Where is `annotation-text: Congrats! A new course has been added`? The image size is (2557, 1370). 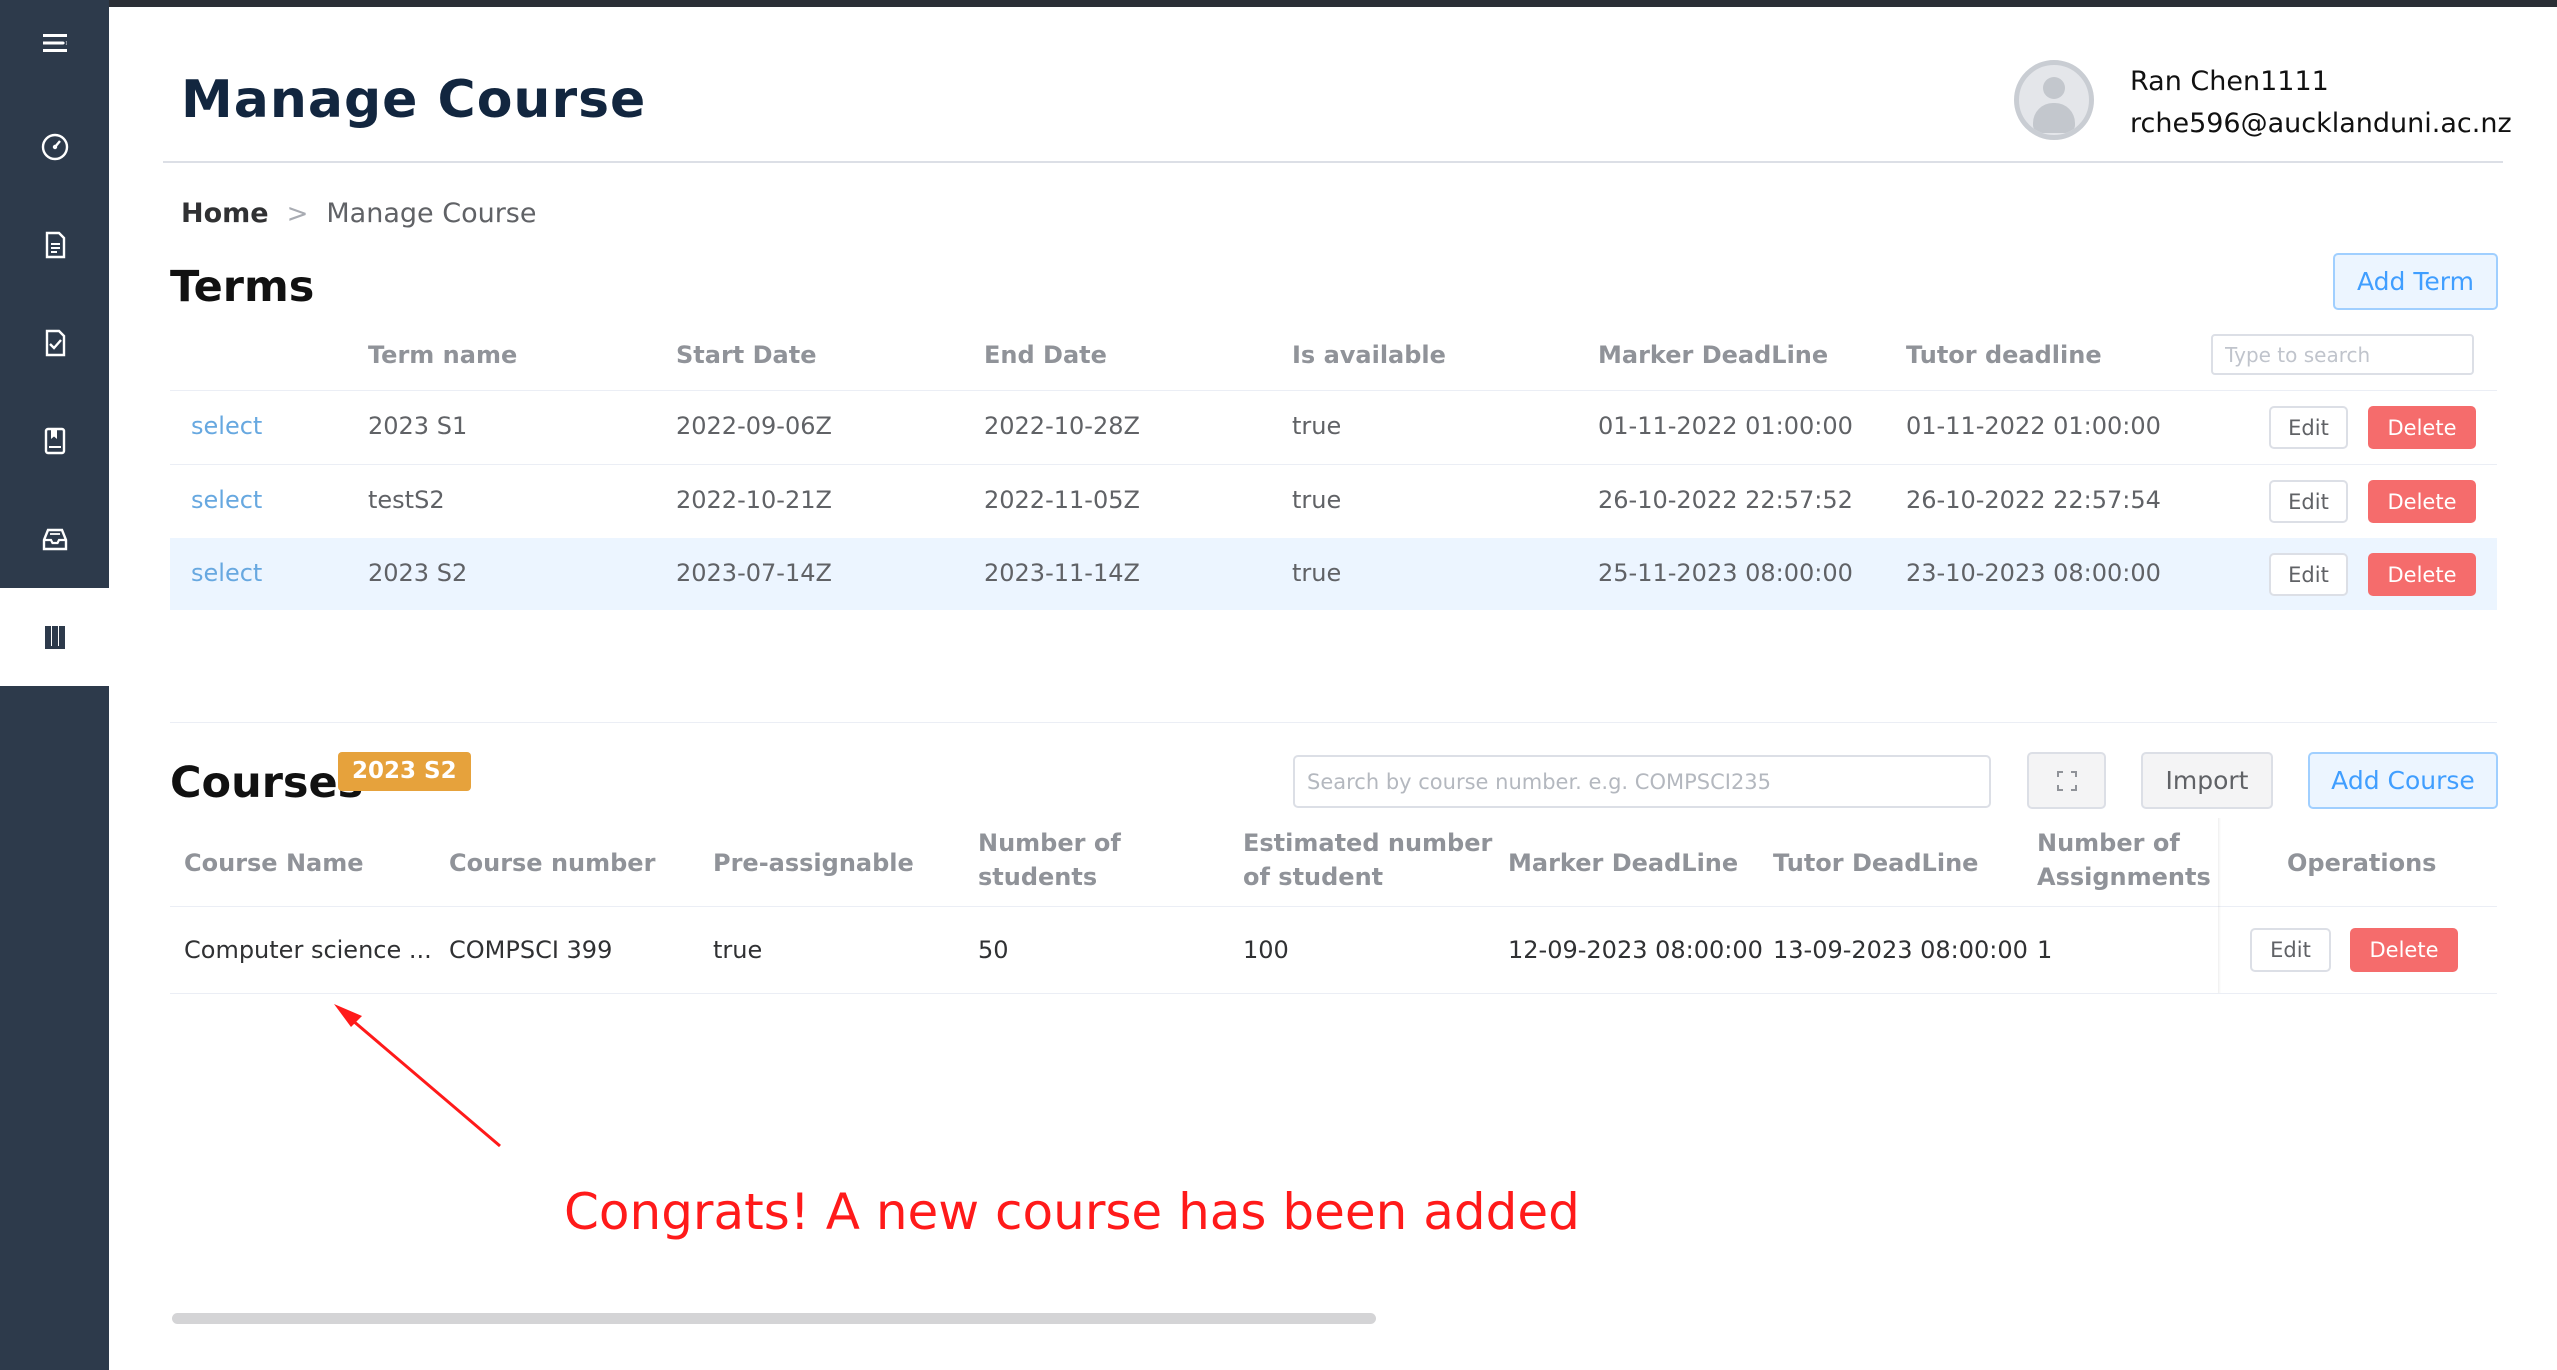
annotation-text: Congrats! A new course has been added is located at coordinates (1072, 1212).